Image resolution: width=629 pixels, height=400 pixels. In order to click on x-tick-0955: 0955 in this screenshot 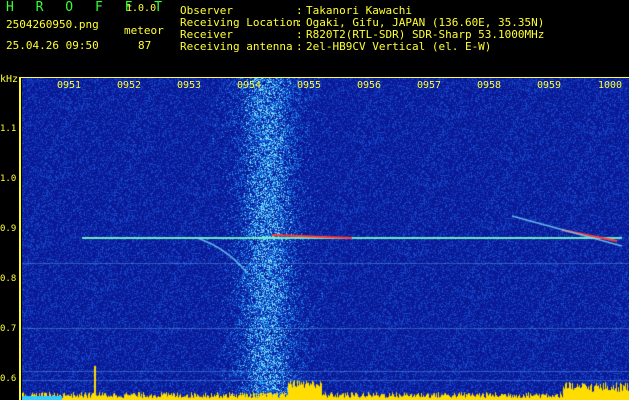, I will do `click(309, 85)`.